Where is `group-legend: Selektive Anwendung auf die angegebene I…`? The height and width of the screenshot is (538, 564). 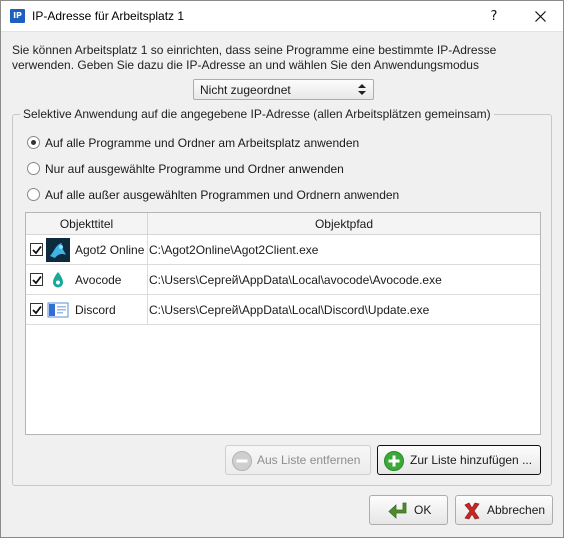
group-legend: Selektive Anwendung auf die angegebene I… is located at coordinates (257, 114).